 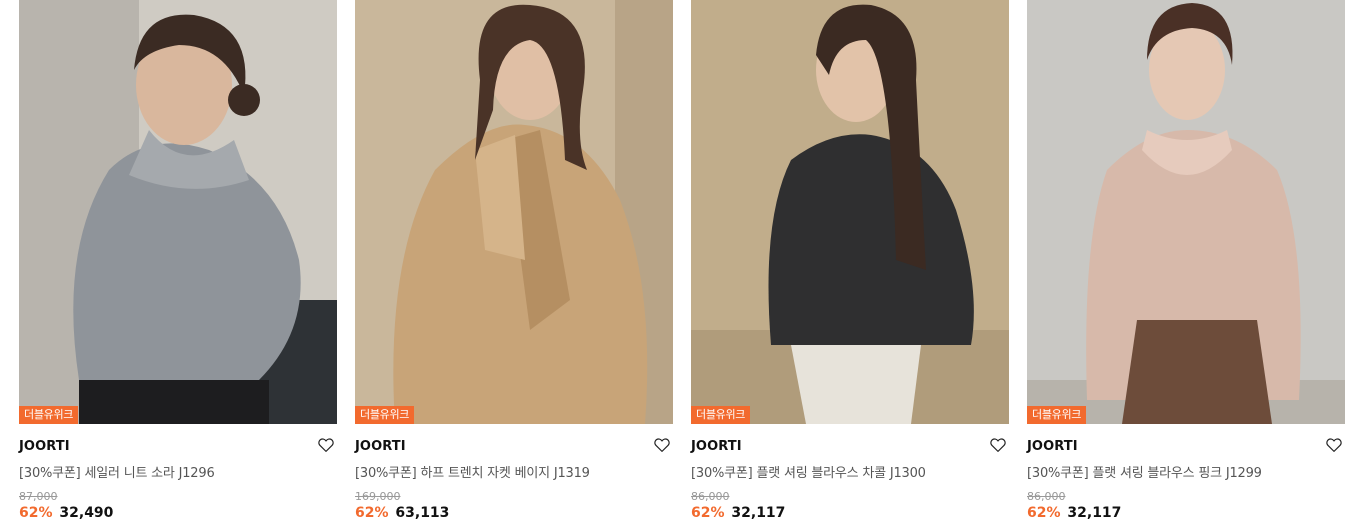 What do you see at coordinates (178, 471) in the screenshot?
I see `product-name: [30%쿠폰] 세일러 니트 소라 J1296` at bounding box center [178, 471].